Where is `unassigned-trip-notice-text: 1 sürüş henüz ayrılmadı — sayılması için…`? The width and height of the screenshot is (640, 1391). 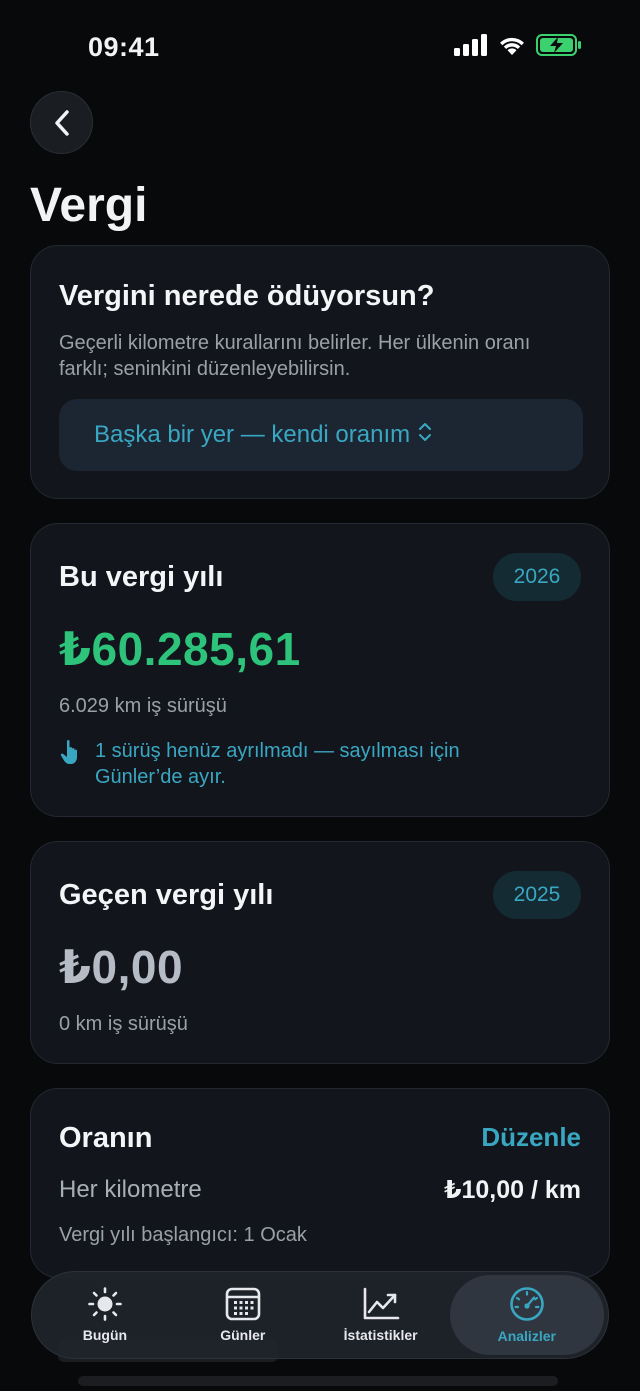
unassigned-trip-notice-text: 1 sürüş henüz ayrılmadı — sayılması için… is located at coordinates (277, 764).